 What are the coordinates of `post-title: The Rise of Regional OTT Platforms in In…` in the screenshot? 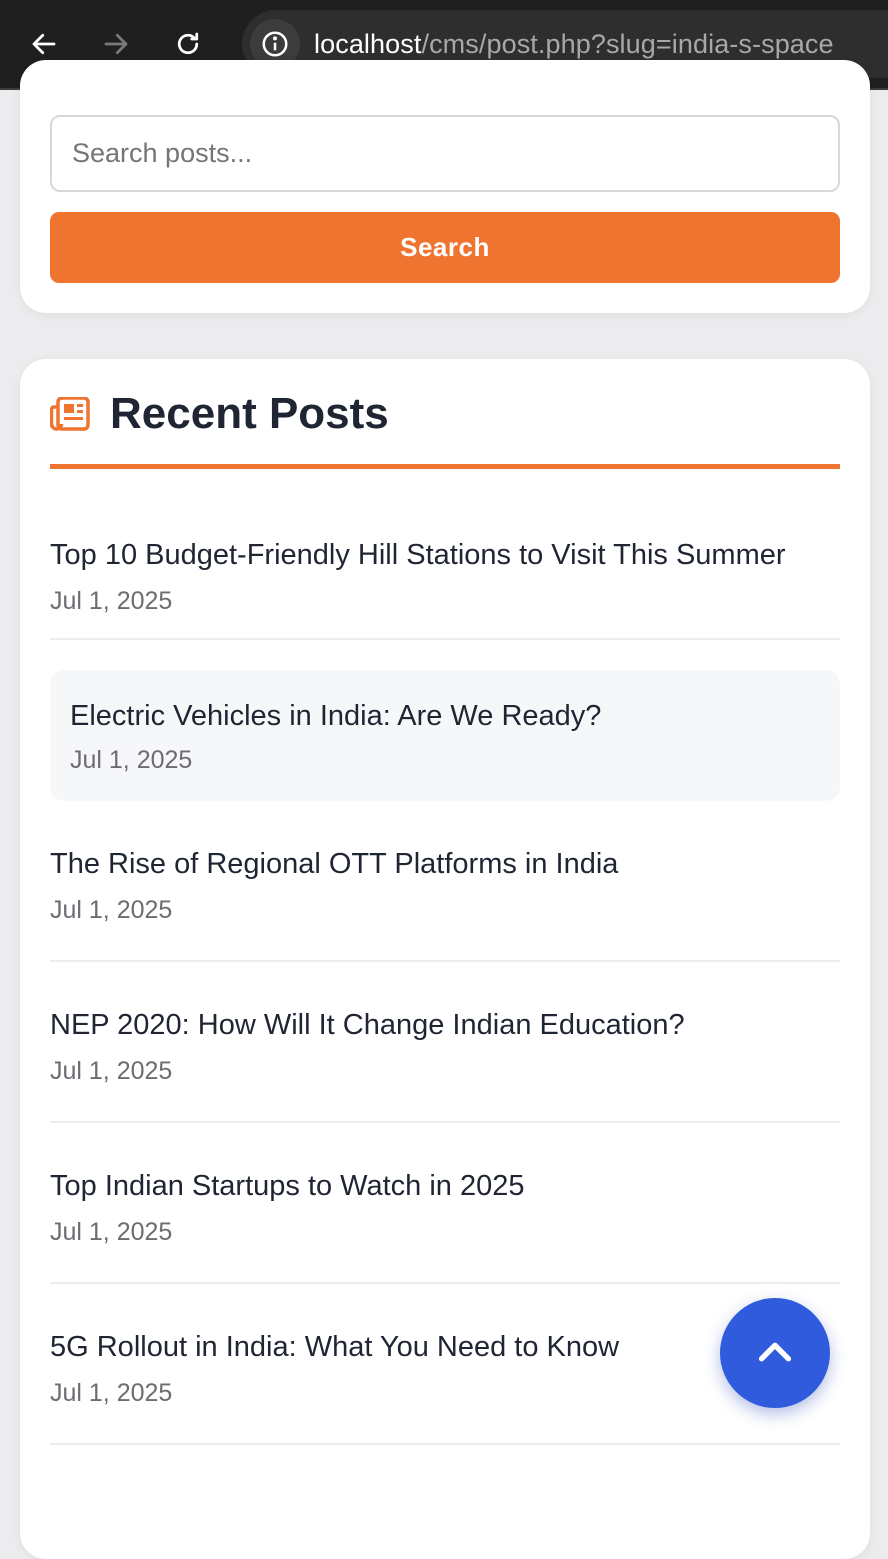 It's located at (334, 864).